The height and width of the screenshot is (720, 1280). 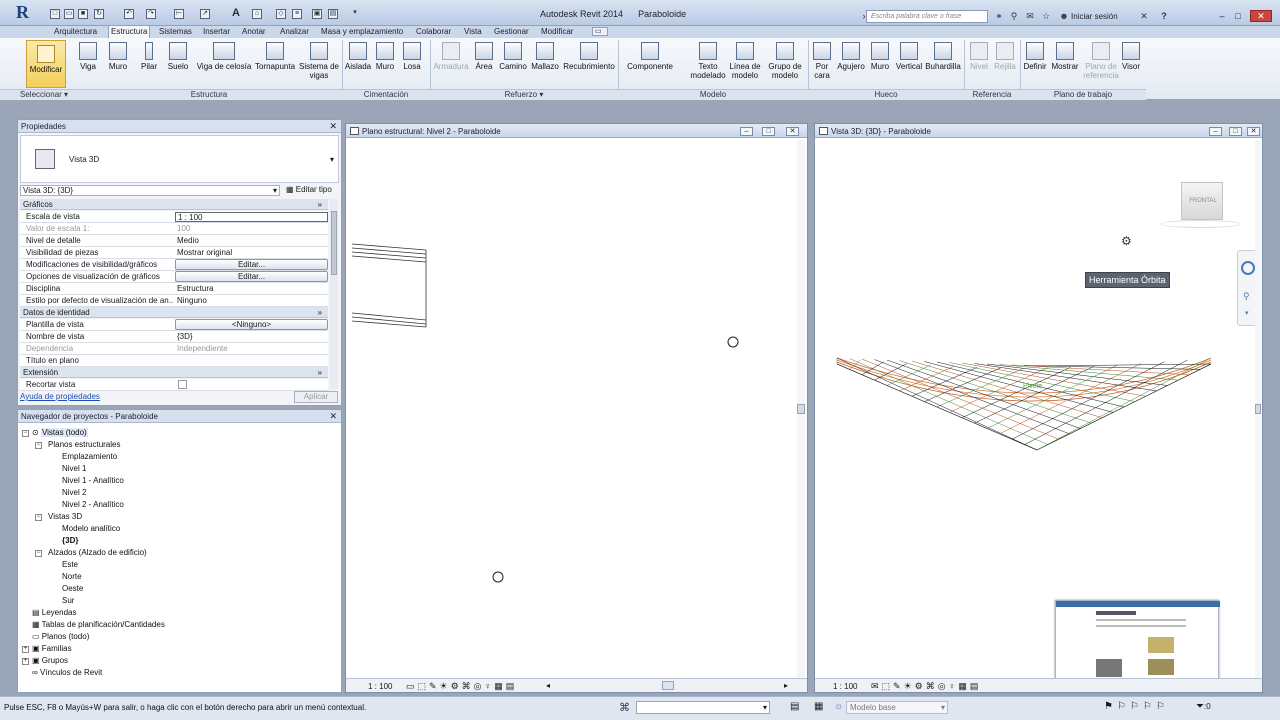 I want to click on horizontal-scroll-thumb, so click(x=668, y=685).